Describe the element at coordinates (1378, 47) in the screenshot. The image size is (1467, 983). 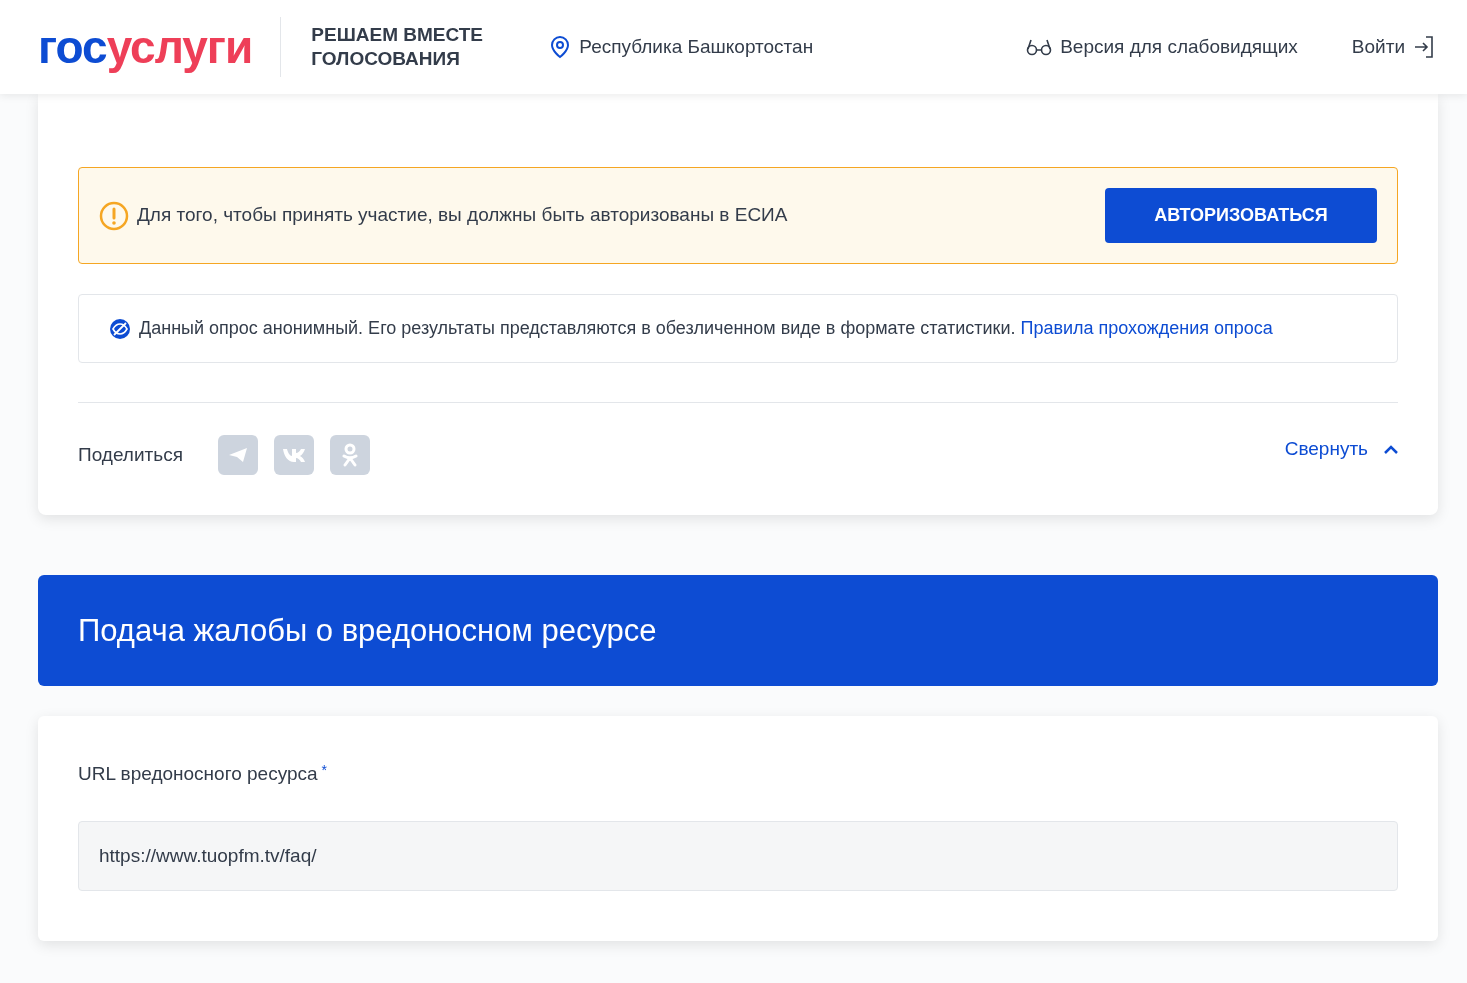
I see `login-link: Войти` at that location.